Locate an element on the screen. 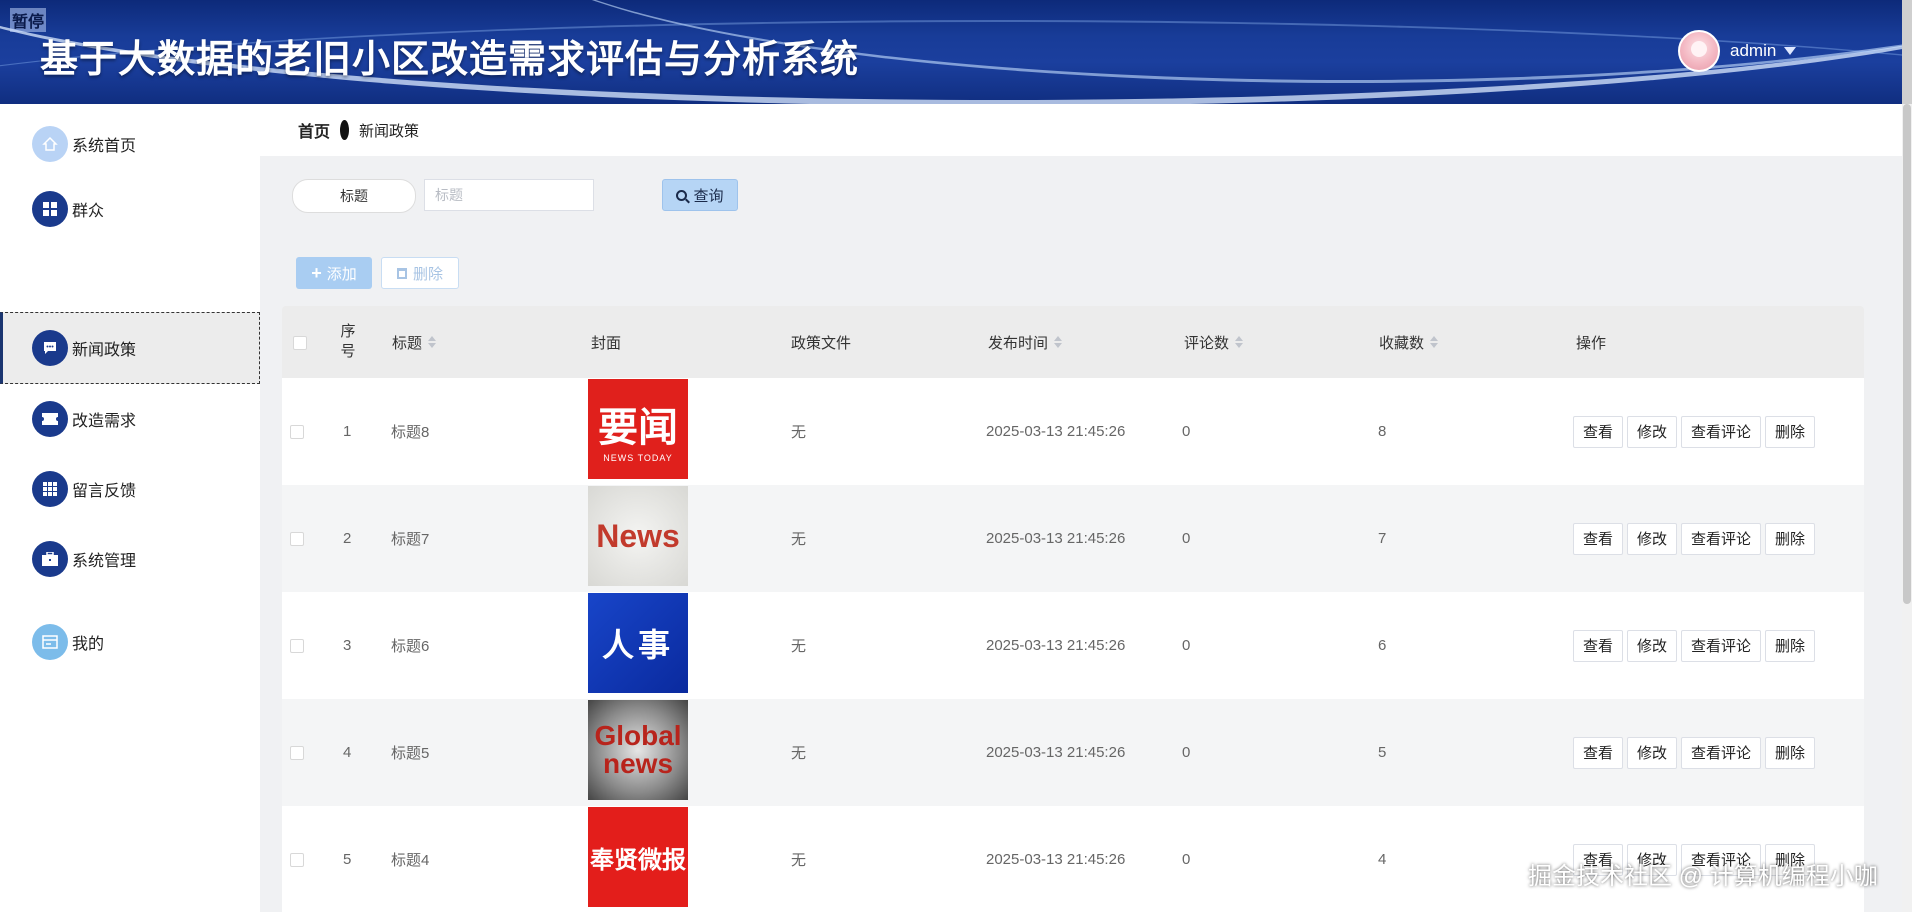  breadcrumb-home: 首页 is located at coordinates (314, 130).